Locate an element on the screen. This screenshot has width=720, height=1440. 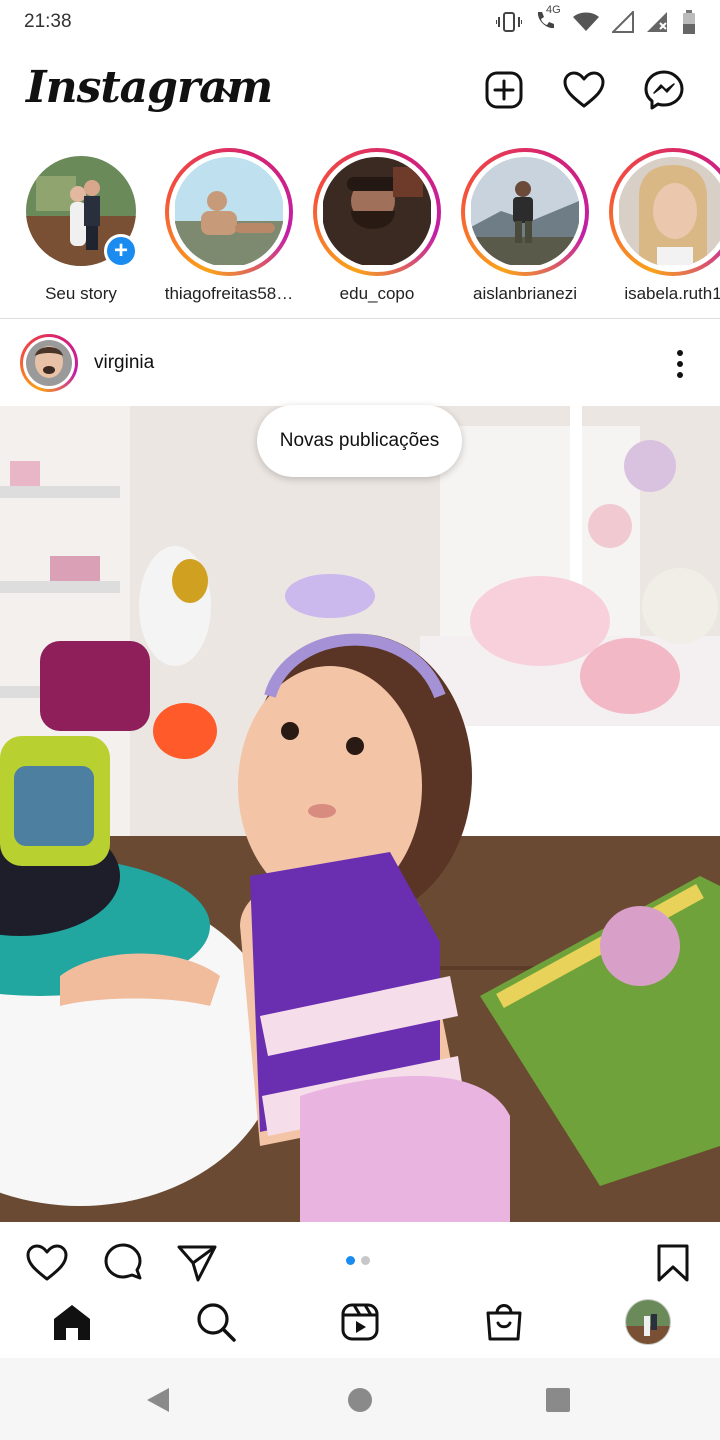
status-icons: 4G is located at coordinates (596, 19).